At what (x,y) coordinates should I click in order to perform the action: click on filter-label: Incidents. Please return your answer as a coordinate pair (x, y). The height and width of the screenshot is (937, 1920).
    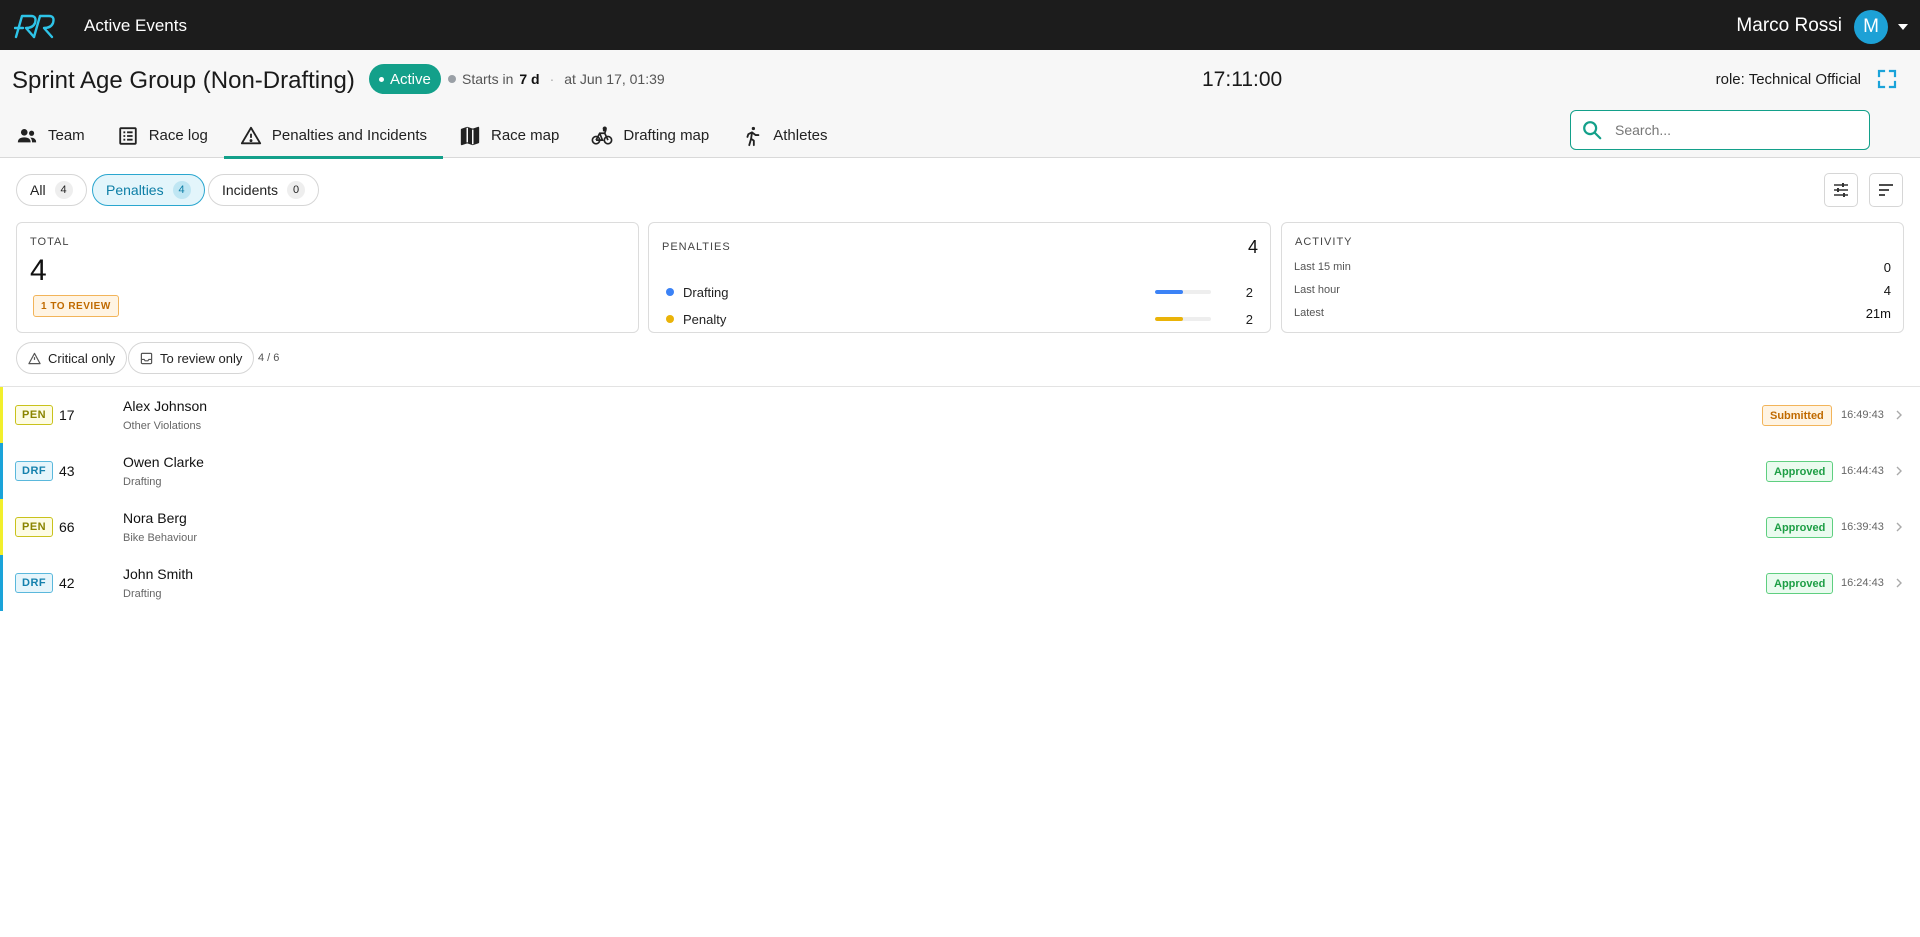
    Looking at the image, I should click on (250, 190).